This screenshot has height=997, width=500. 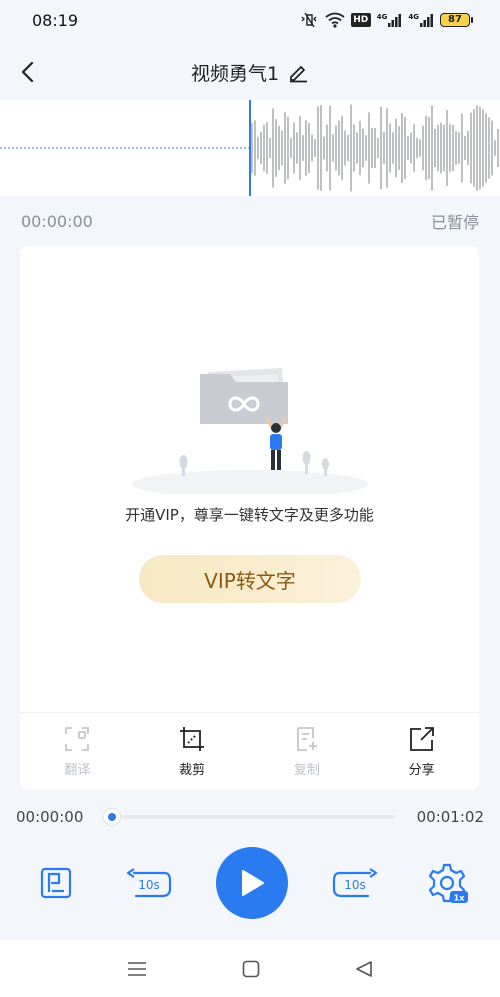 What do you see at coordinates (309, 20) in the screenshot?
I see `mute-vibrate-icon` at bounding box center [309, 20].